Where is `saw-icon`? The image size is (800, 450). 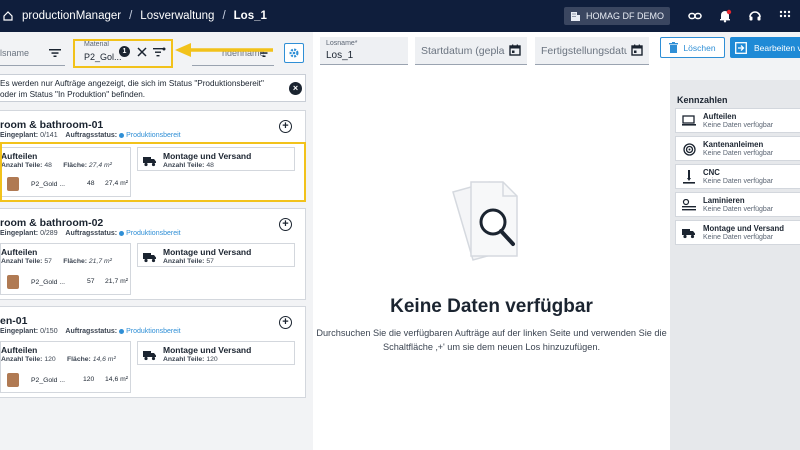 saw-icon is located at coordinates (689, 121).